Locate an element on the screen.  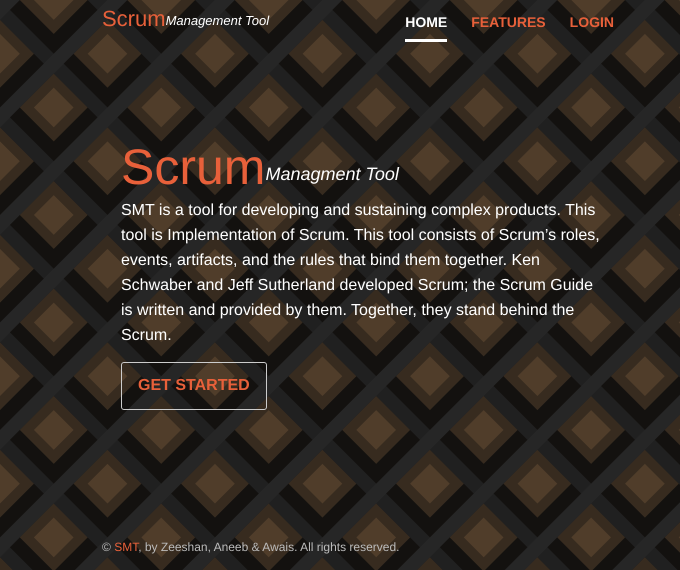
brand-name: Scrum is located at coordinates (134, 19).